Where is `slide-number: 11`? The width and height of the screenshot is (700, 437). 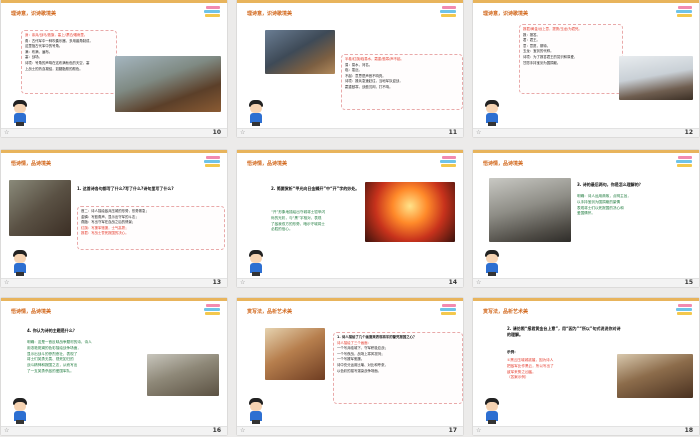 slide-number: 11 is located at coordinates (452, 132).